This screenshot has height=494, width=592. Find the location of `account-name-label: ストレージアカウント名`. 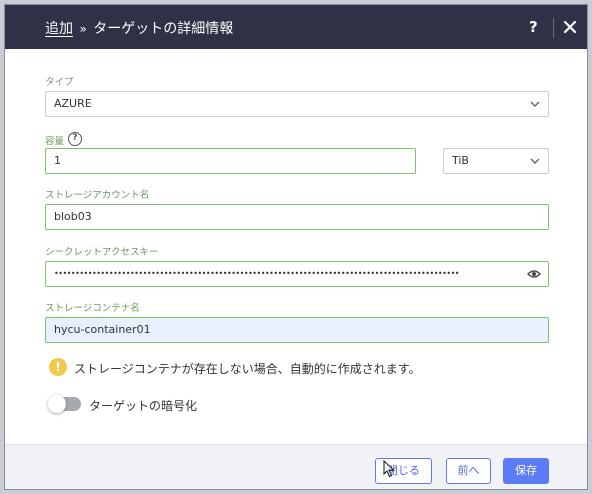

account-name-label: ストレージアカウント名 is located at coordinates (97, 195).